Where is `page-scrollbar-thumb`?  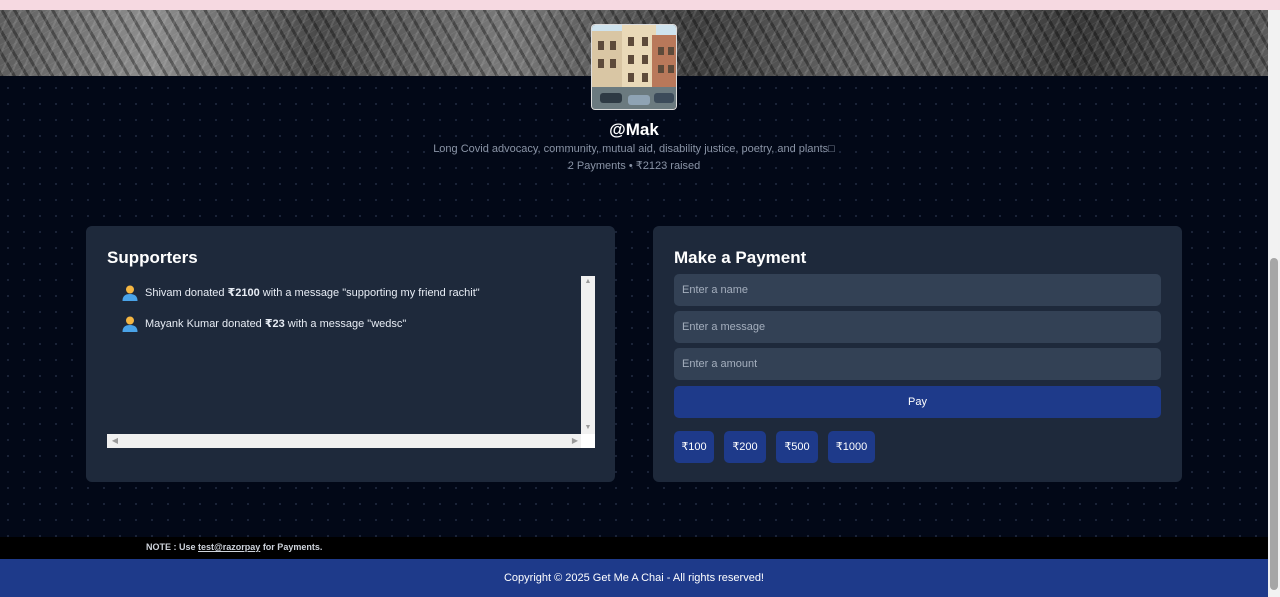 page-scrollbar-thumb is located at coordinates (1274, 424).